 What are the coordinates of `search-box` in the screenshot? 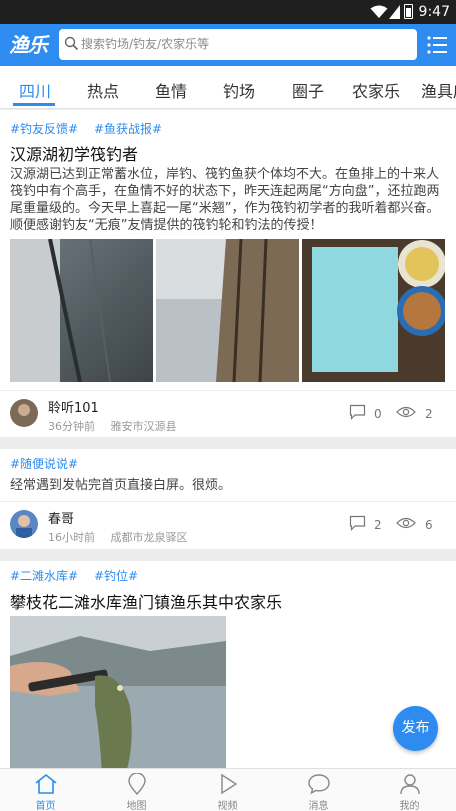 It's located at (238, 44).